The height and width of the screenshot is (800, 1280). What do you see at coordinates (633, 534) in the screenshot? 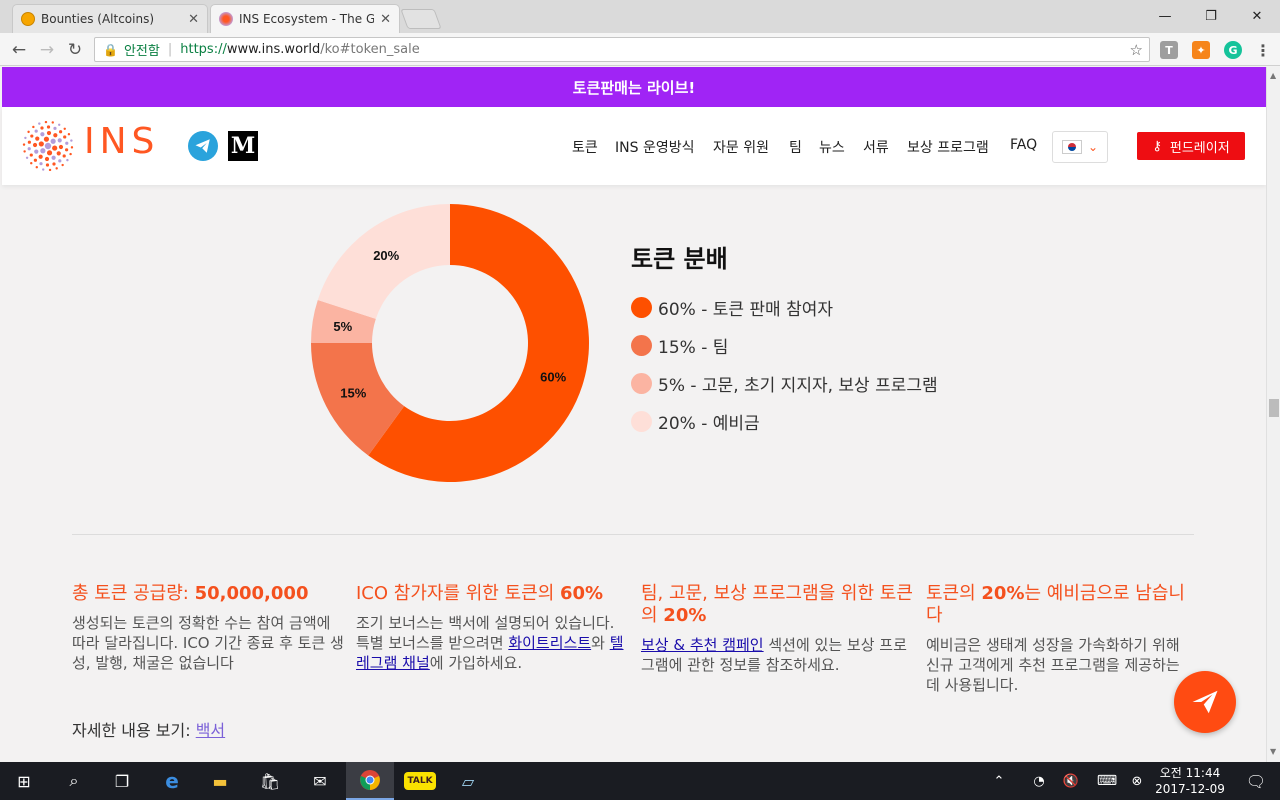
I see `section-divider` at bounding box center [633, 534].